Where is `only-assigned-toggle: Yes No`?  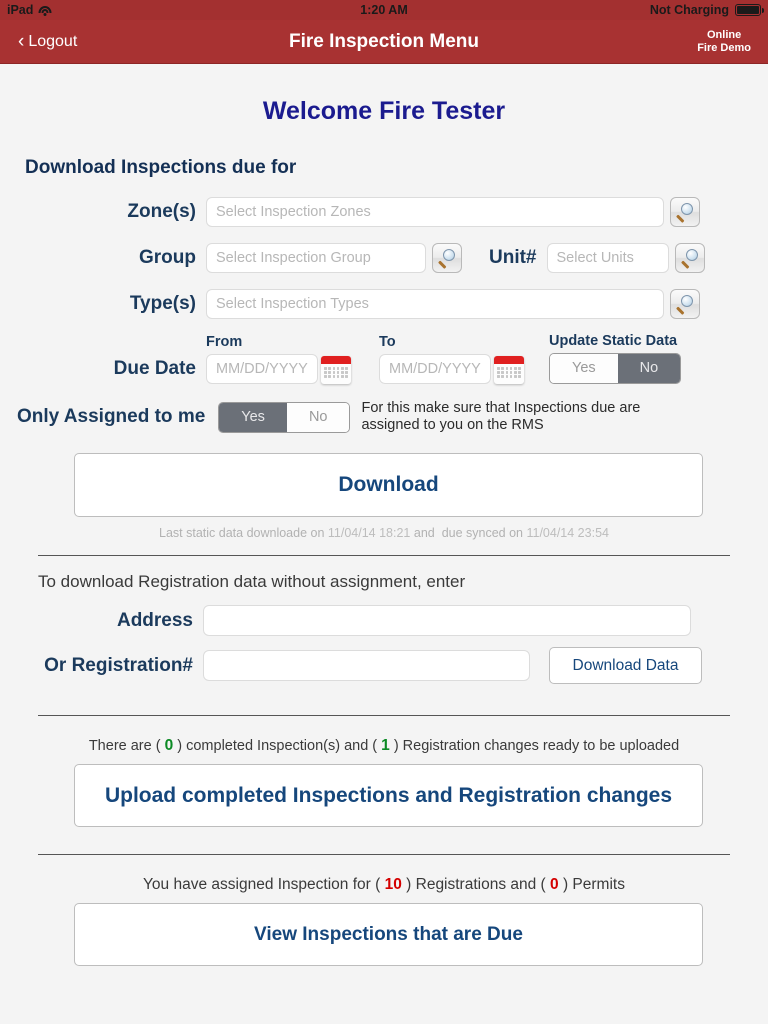 only-assigned-toggle: Yes No is located at coordinates (284, 417).